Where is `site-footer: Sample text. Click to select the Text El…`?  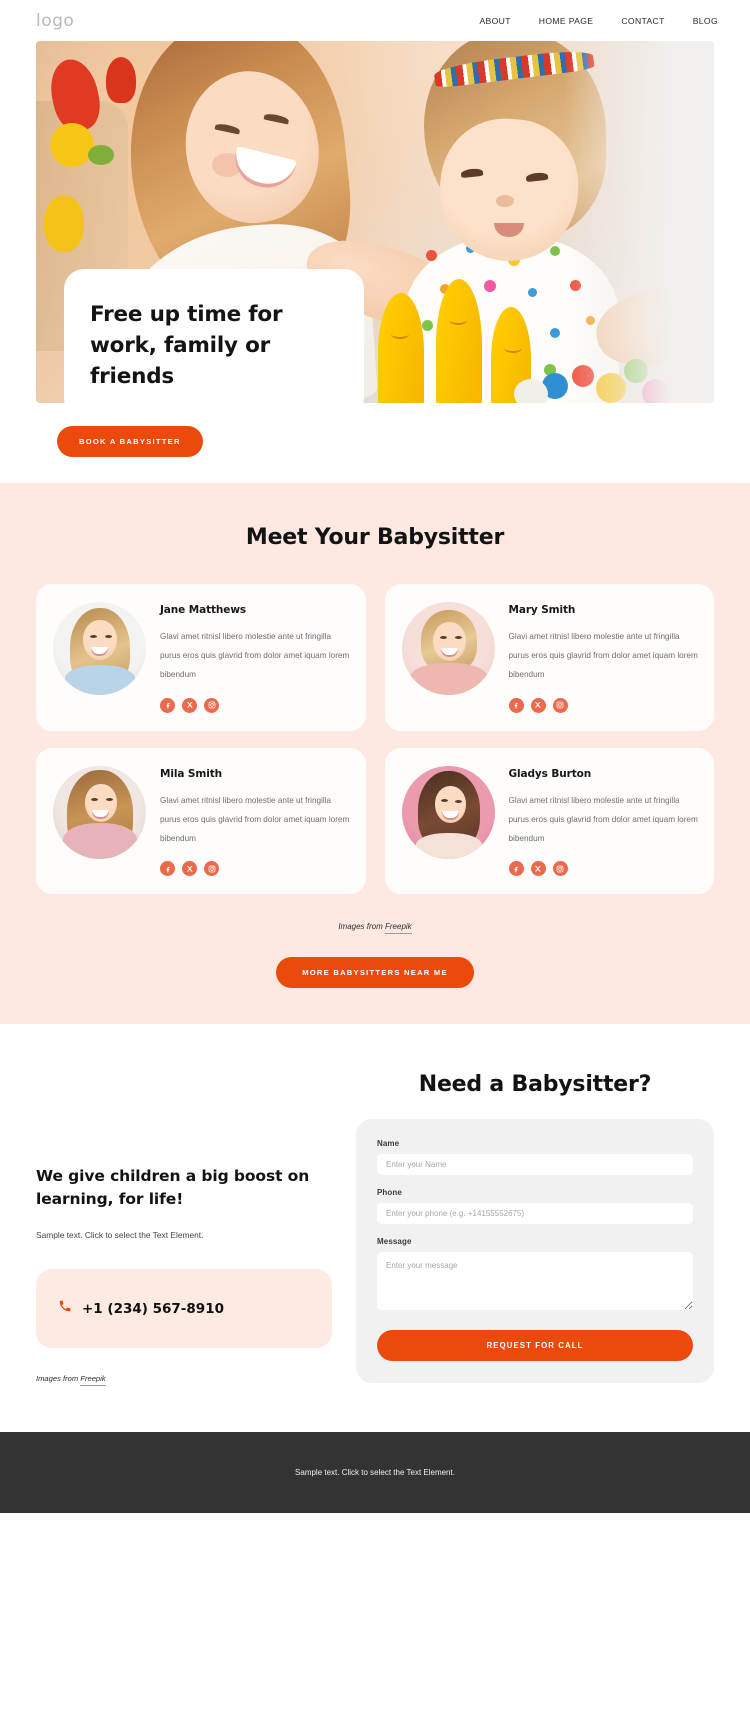
site-footer: Sample text. Click to select the Text El… is located at coordinates (375, 1473).